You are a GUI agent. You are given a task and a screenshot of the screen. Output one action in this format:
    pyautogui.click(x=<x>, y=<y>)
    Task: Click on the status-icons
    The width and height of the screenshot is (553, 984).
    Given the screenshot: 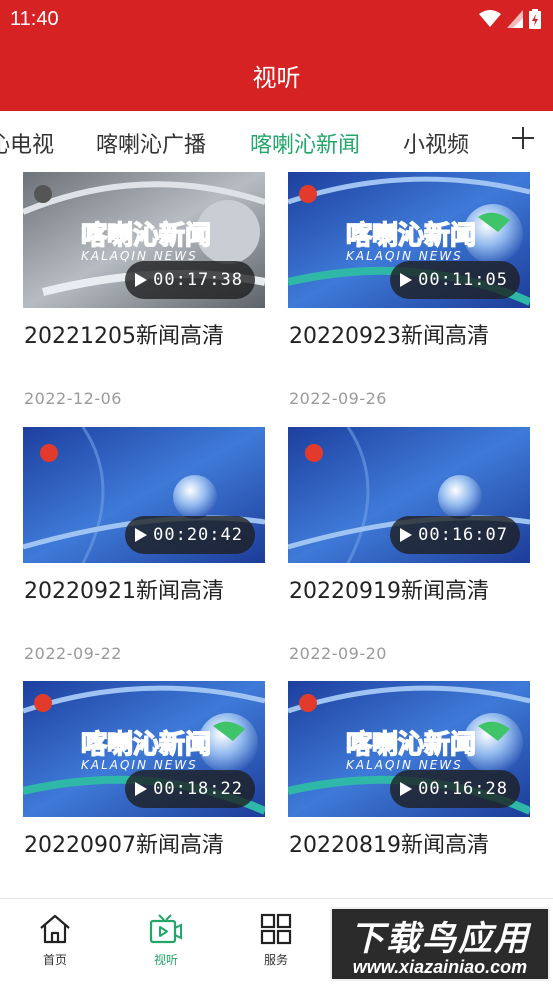 What is the action you would take?
    pyautogui.click(x=510, y=19)
    